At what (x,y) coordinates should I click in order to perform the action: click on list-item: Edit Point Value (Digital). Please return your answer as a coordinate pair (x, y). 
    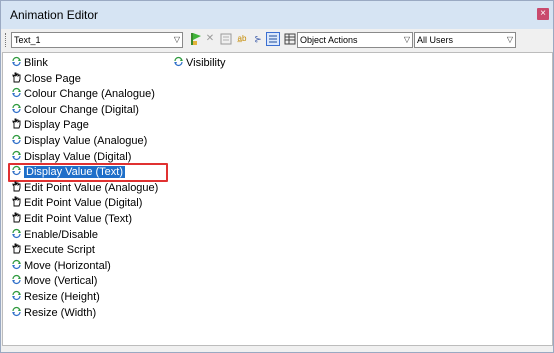
    Looking at the image, I should click on (76, 203).